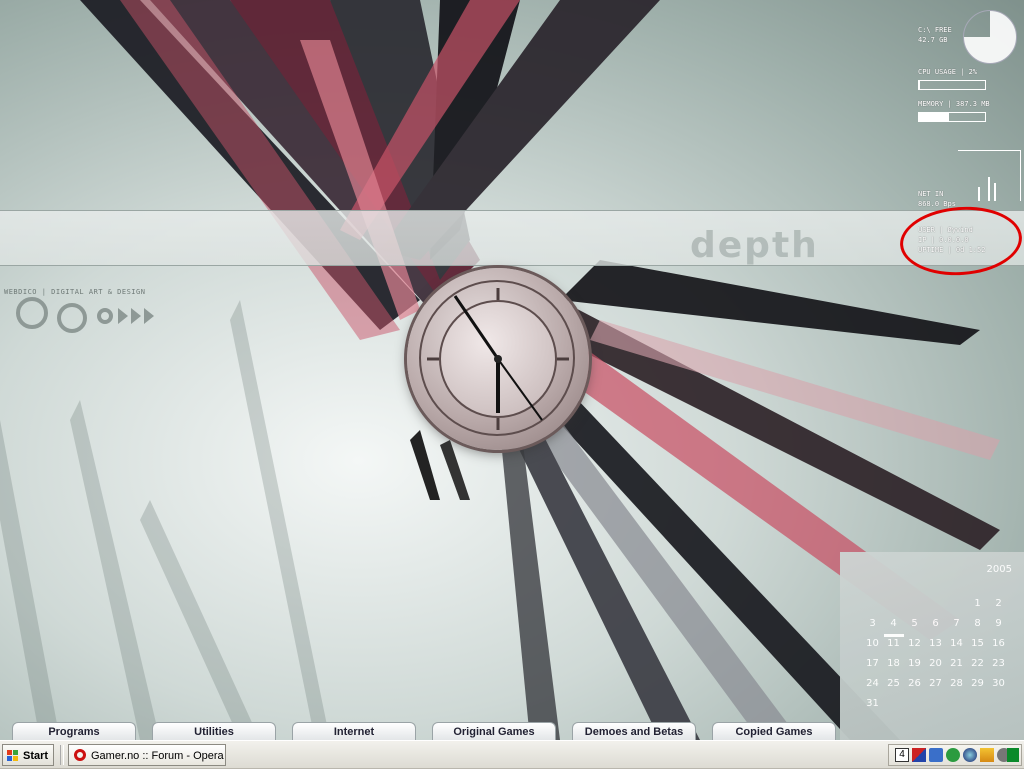  I want to click on clock-second-hand, so click(520, 389).